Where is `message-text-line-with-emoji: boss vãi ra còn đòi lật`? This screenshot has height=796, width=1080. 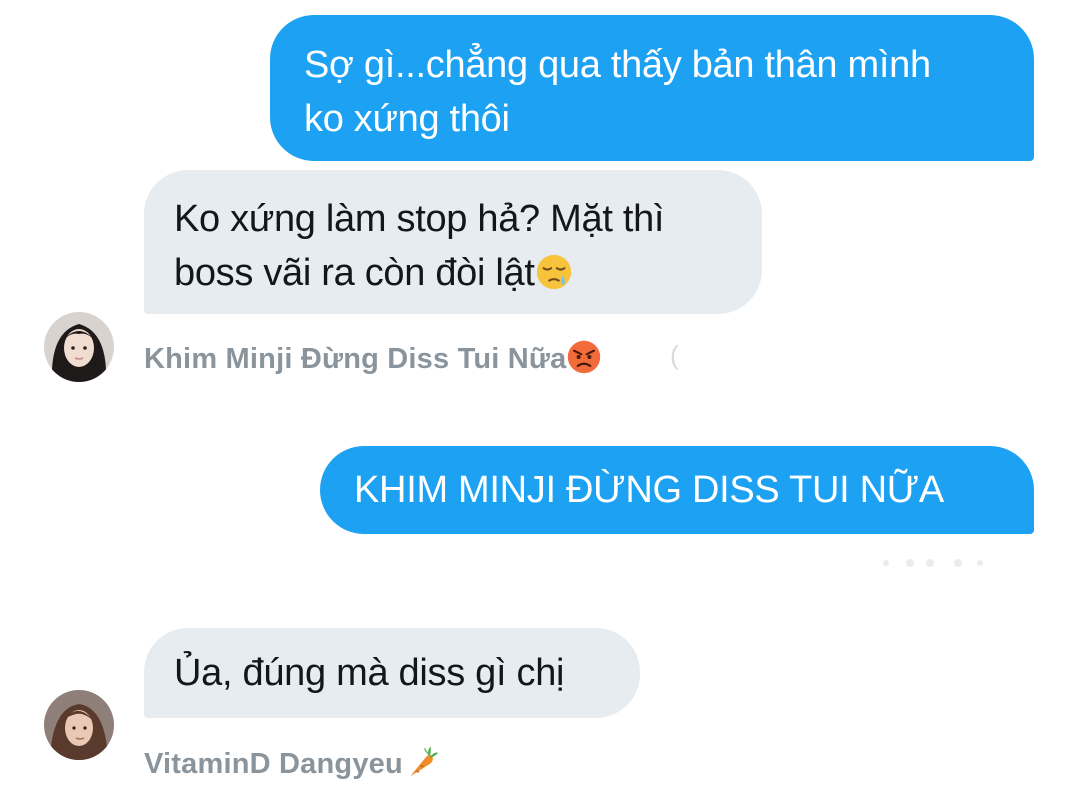 message-text-line-with-emoji: boss vãi ra còn đòi lật is located at coordinates (458, 273).